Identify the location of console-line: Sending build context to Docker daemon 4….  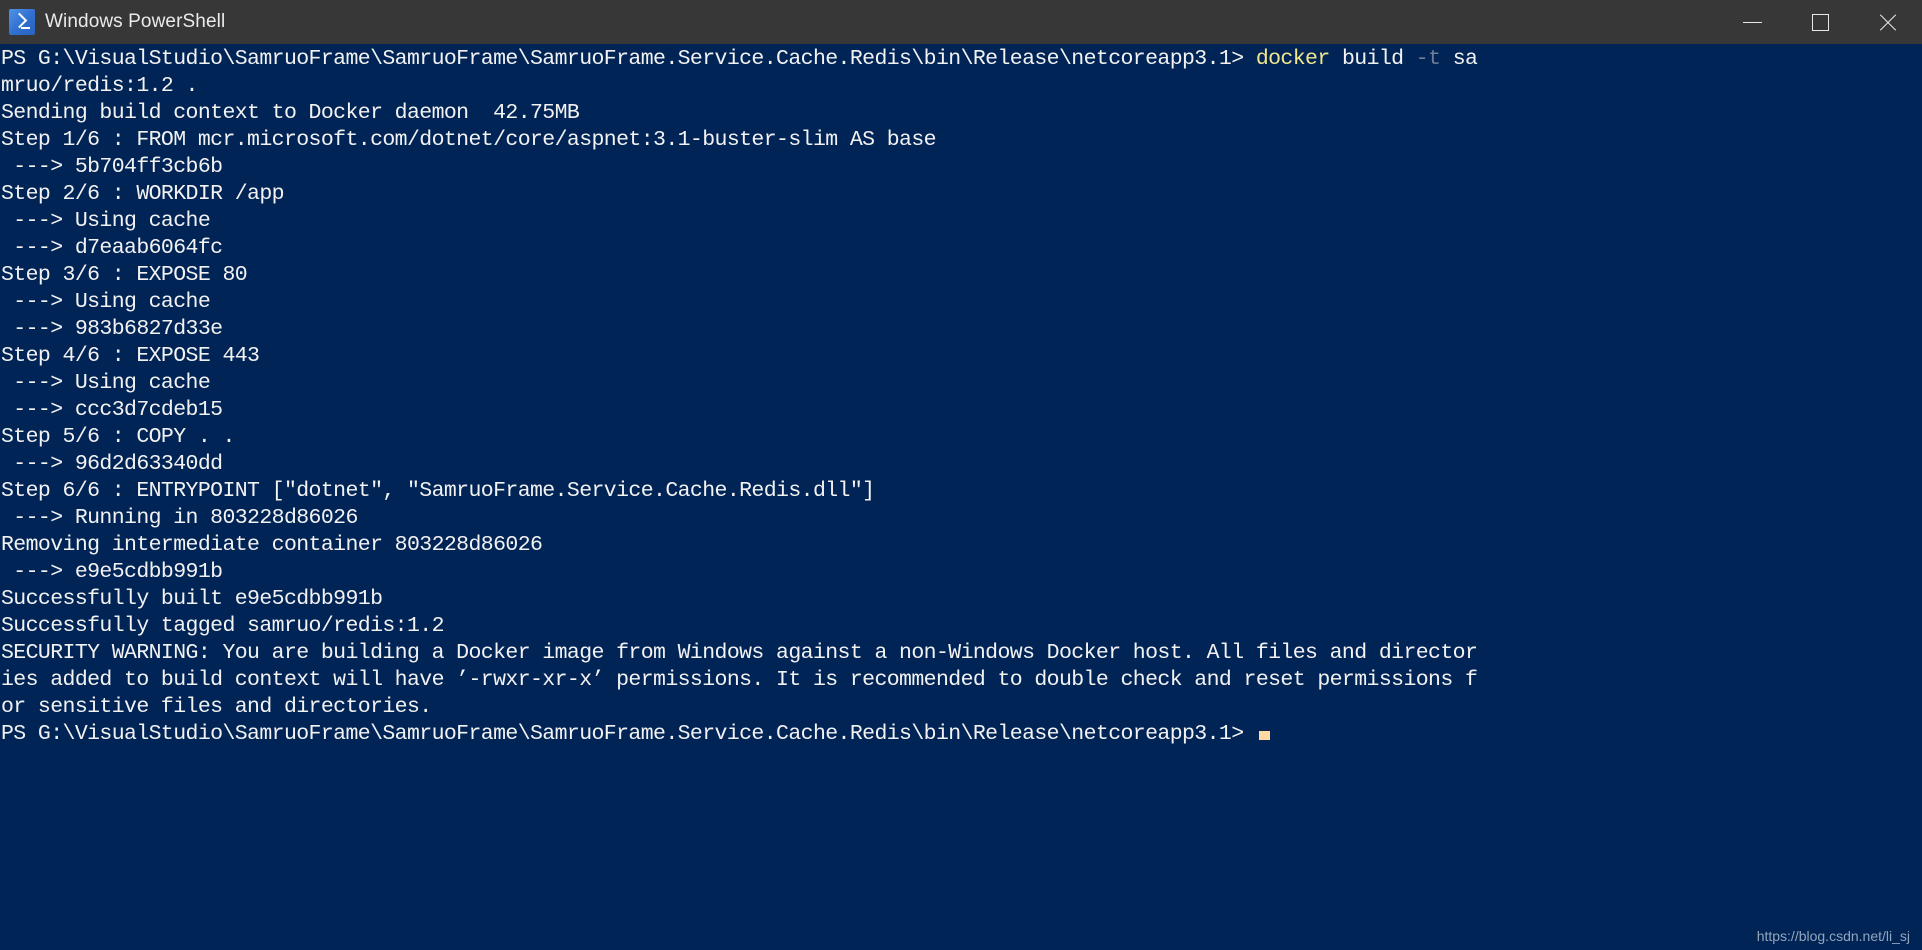
(961, 113).